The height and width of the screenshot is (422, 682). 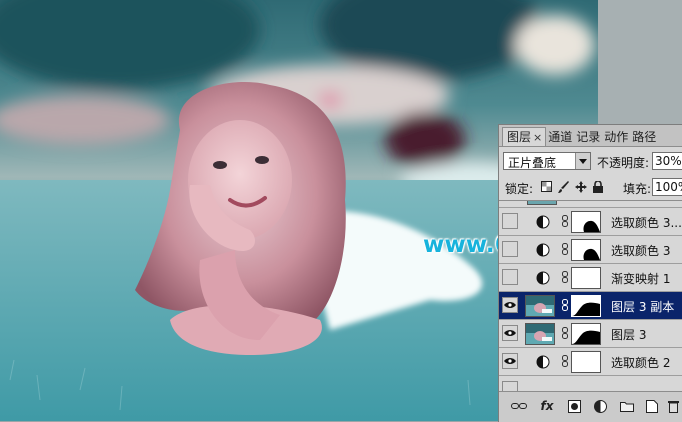 I want to click on layer-row: 渐变映射 1, so click(x=590, y=278).